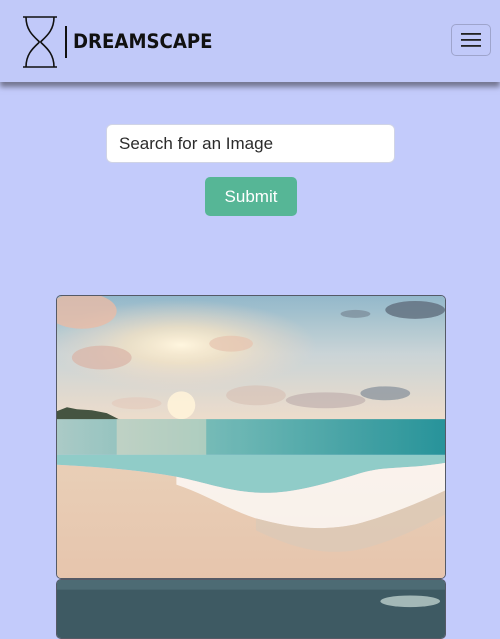 This screenshot has height=639, width=500. I want to click on ocean-photo, so click(251, 609).